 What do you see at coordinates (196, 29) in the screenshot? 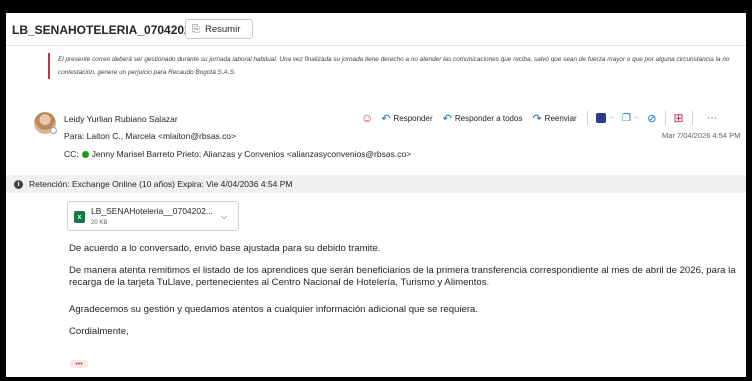
I see `copilot-summarize-icon: ⎘` at bounding box center [196, 29].